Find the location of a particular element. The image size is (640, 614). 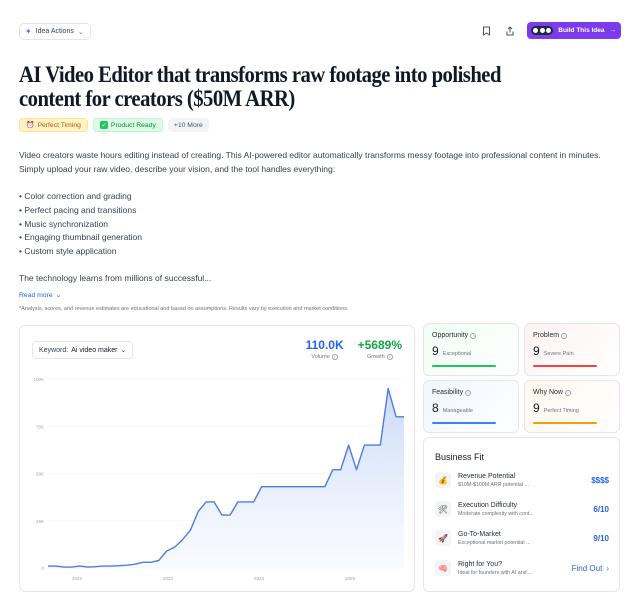

build-this-idea-button: Build This Idea → is located at coordinates (574, 30).